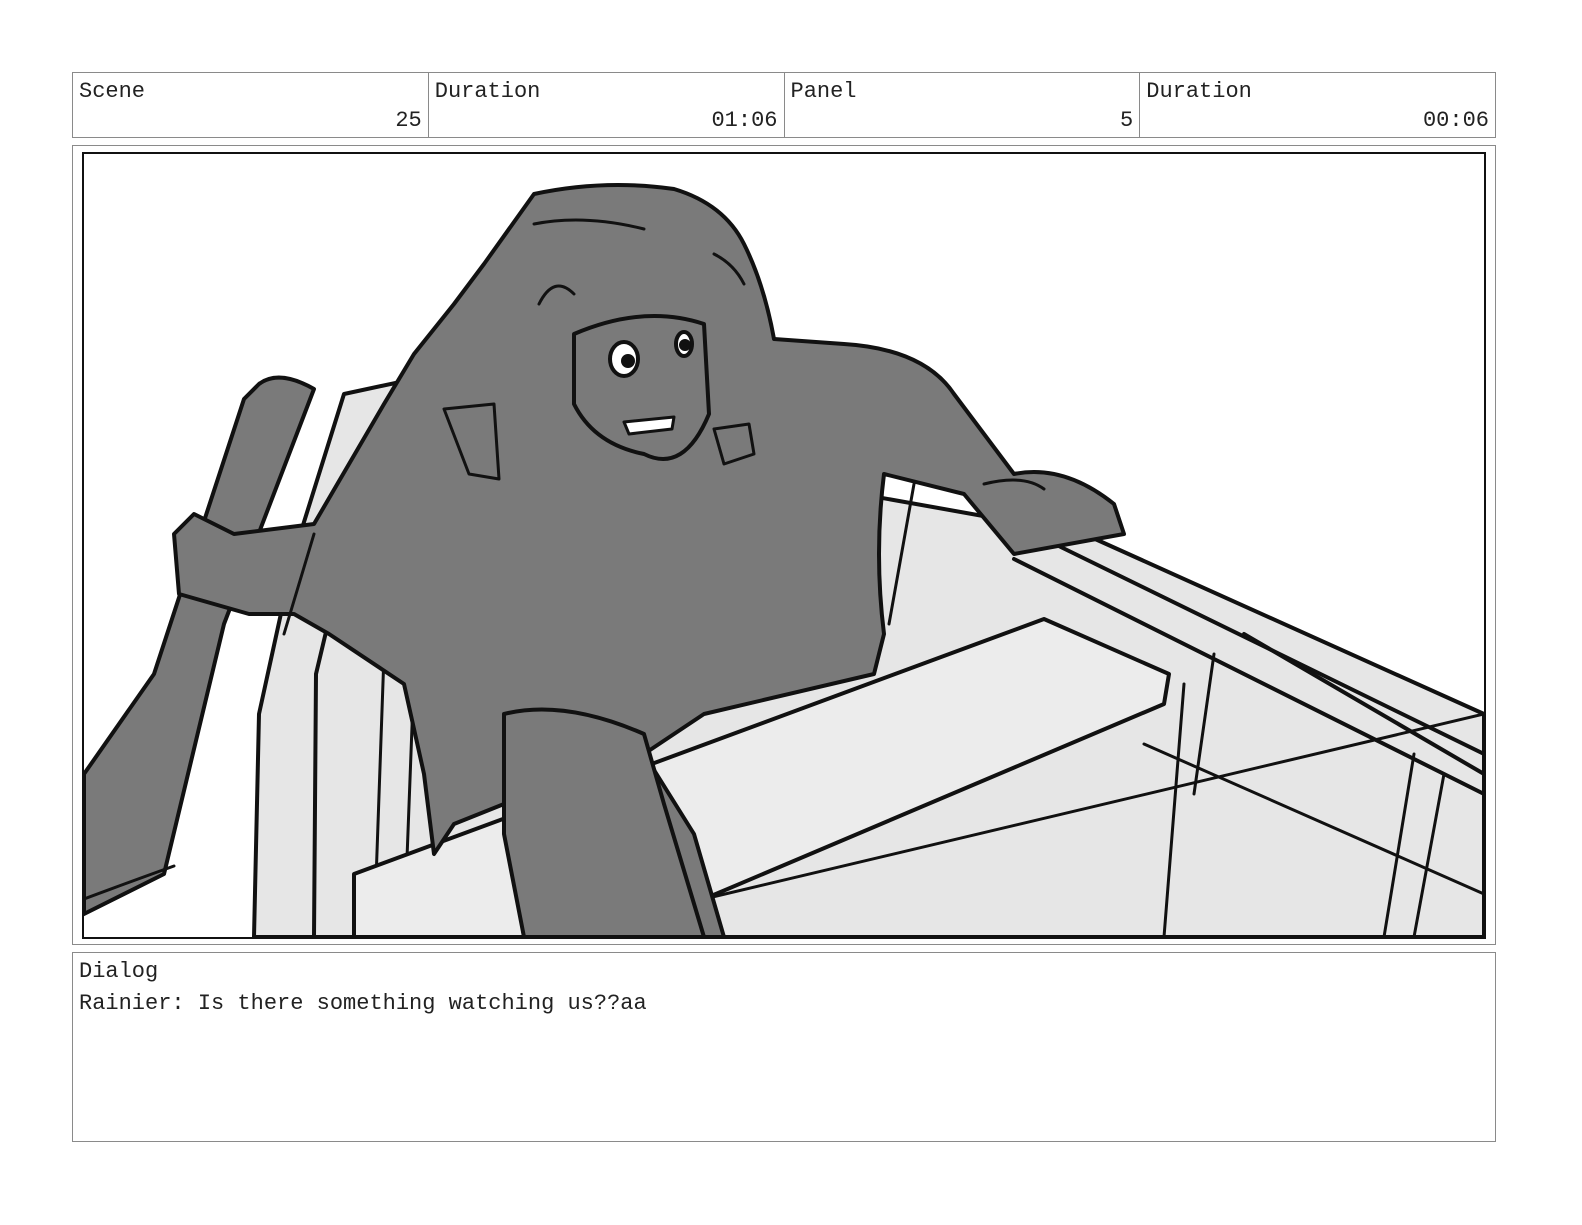 The width and height of the screenshot is (1582, 1225). I want to click on scene-duration-cell: Duration 01:06, so click(607, 105).